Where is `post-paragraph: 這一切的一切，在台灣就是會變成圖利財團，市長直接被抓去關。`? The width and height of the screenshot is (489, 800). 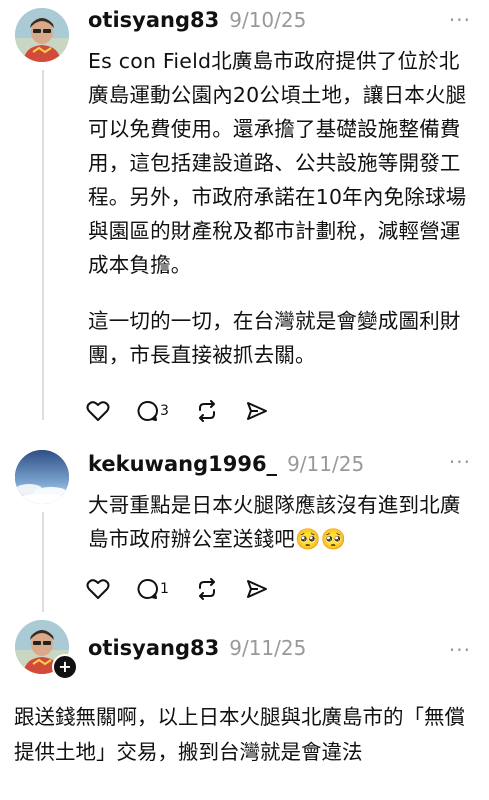 post-paragraph: 這一切的一切，在台灣就是會變成圖利財團，市長直接被抓去關。 is located at coordinates (274, 338).